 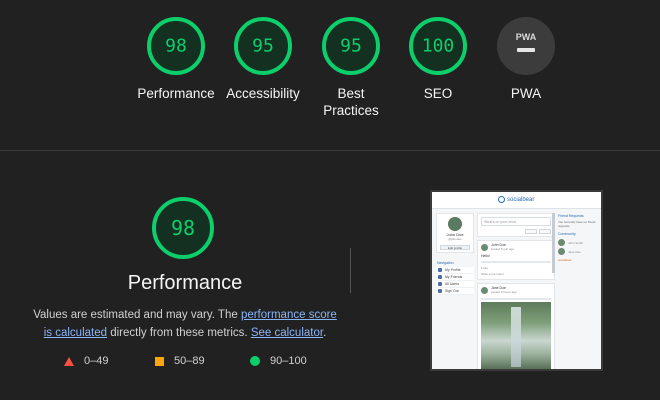 What do you see at coordinates (440, 277) in the screenshot?
I see `friends-icon` at bounding box center [440, 277].